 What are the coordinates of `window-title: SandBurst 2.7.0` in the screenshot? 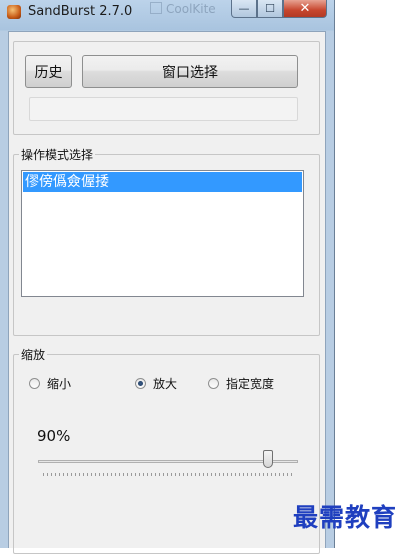 It's located at (80, 11).